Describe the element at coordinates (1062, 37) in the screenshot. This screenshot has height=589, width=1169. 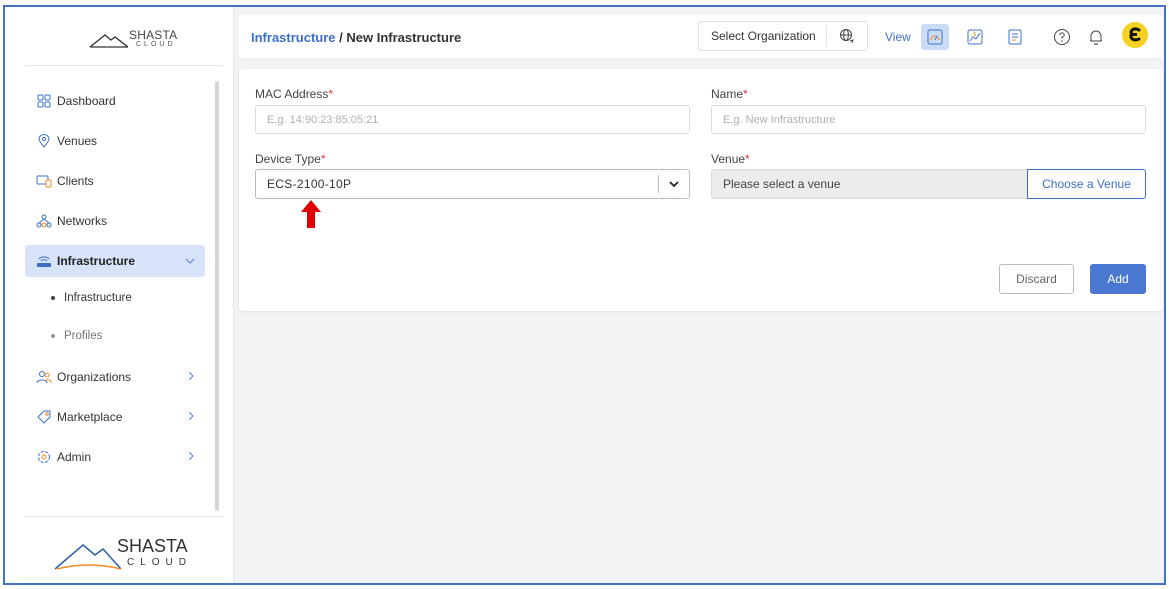
I see `help-icon` at that location.